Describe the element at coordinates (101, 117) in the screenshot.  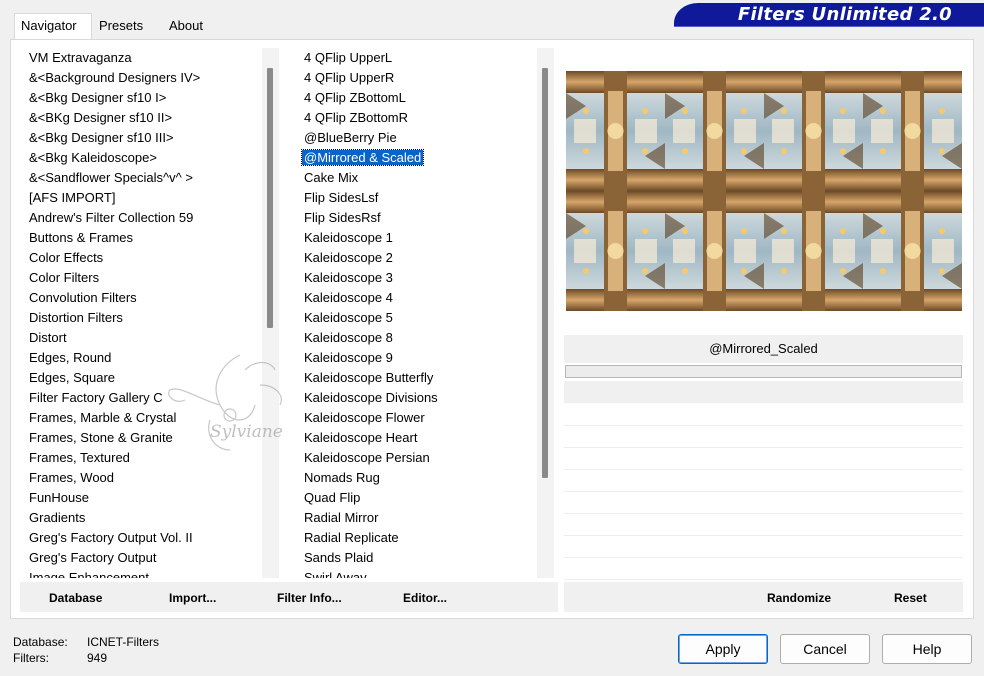
I see `list-item-label: &<BKg Designer sf10 II>` at that location.